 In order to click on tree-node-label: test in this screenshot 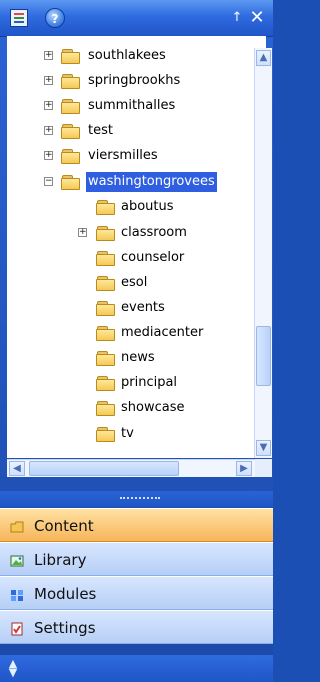, I will do `click(100, 131)`.